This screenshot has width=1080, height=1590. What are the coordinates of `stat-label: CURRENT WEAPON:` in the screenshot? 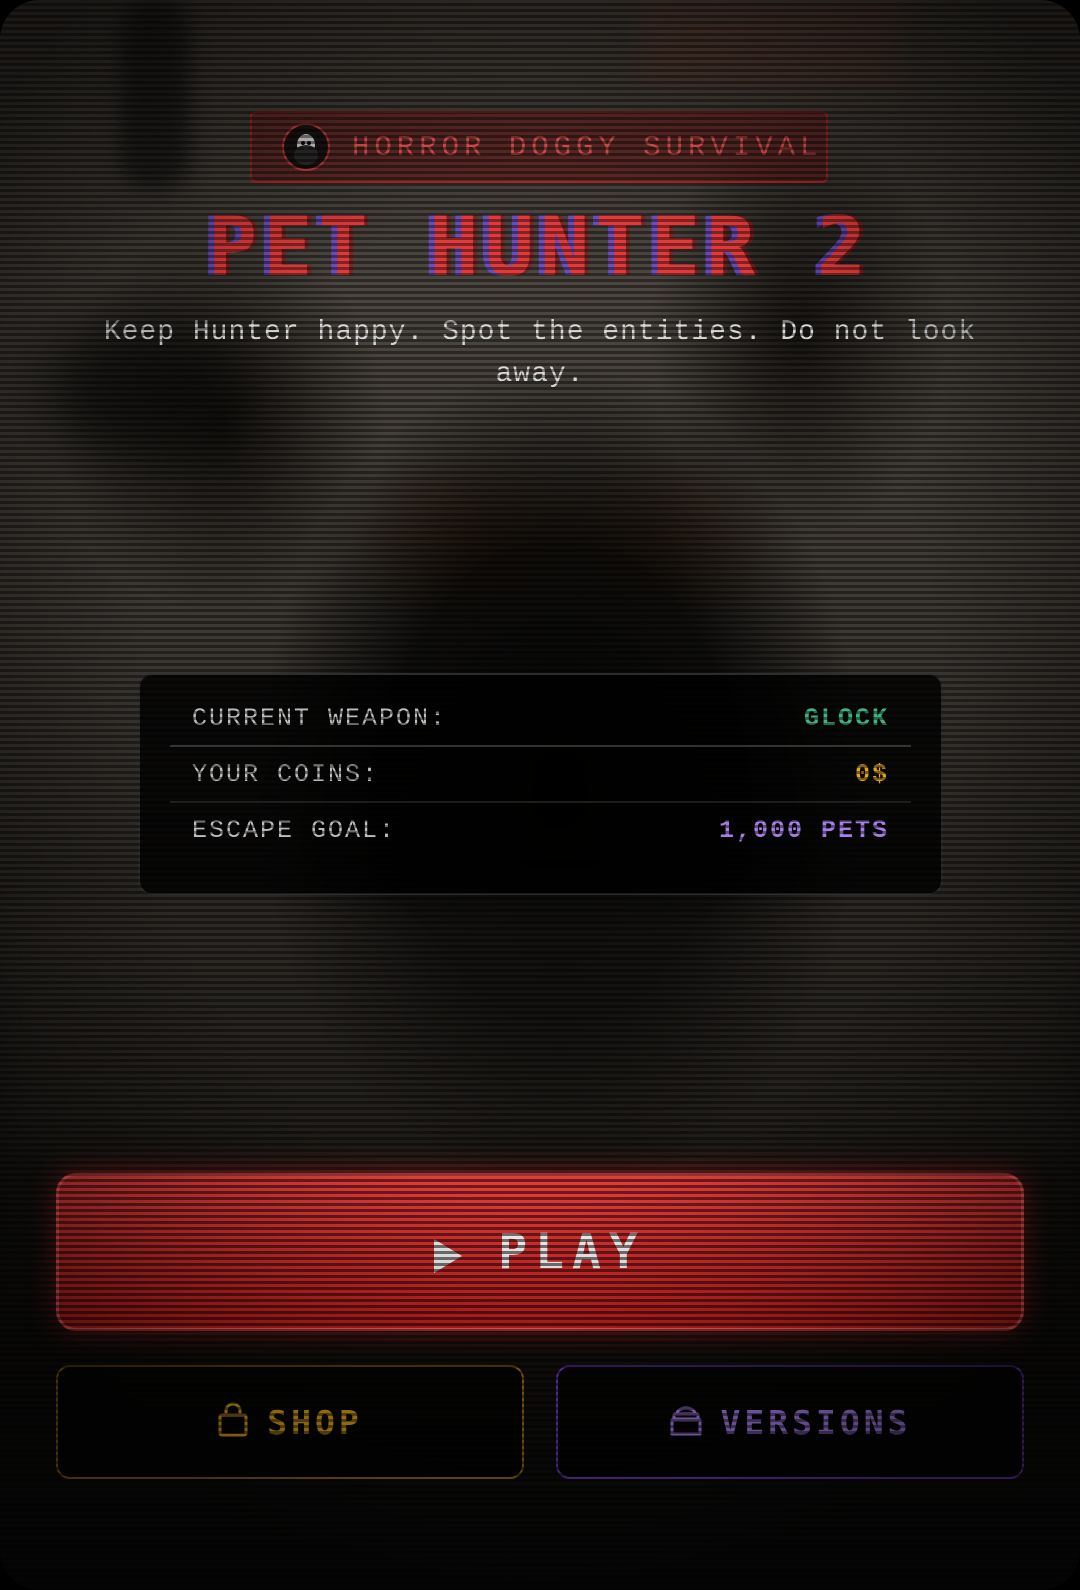 It's located at (320, 718).